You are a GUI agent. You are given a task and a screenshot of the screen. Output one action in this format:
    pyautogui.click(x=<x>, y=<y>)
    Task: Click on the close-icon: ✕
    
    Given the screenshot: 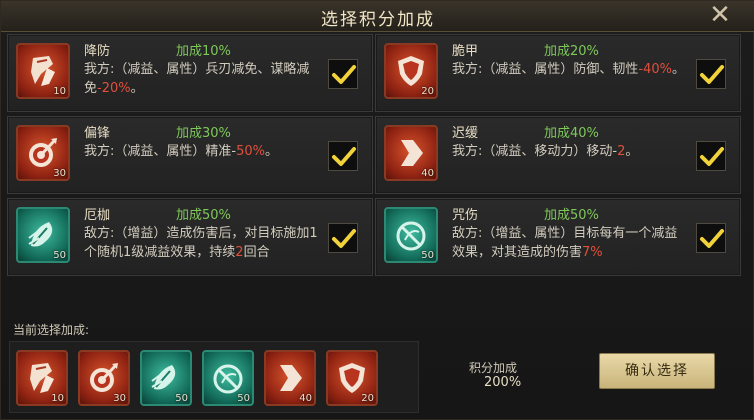 What is the action you would take?
    pyautogui.click(x=720, y=15)
    